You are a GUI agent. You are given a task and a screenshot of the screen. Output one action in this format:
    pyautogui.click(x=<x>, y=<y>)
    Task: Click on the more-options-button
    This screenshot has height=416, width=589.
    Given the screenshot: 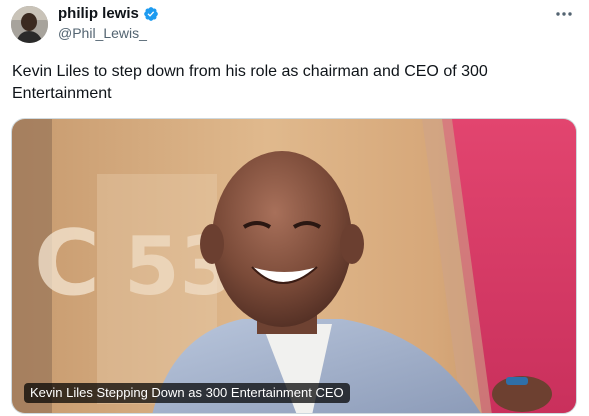 What is the action you would take?
    pyautogui.click(x=564, y=13)
    